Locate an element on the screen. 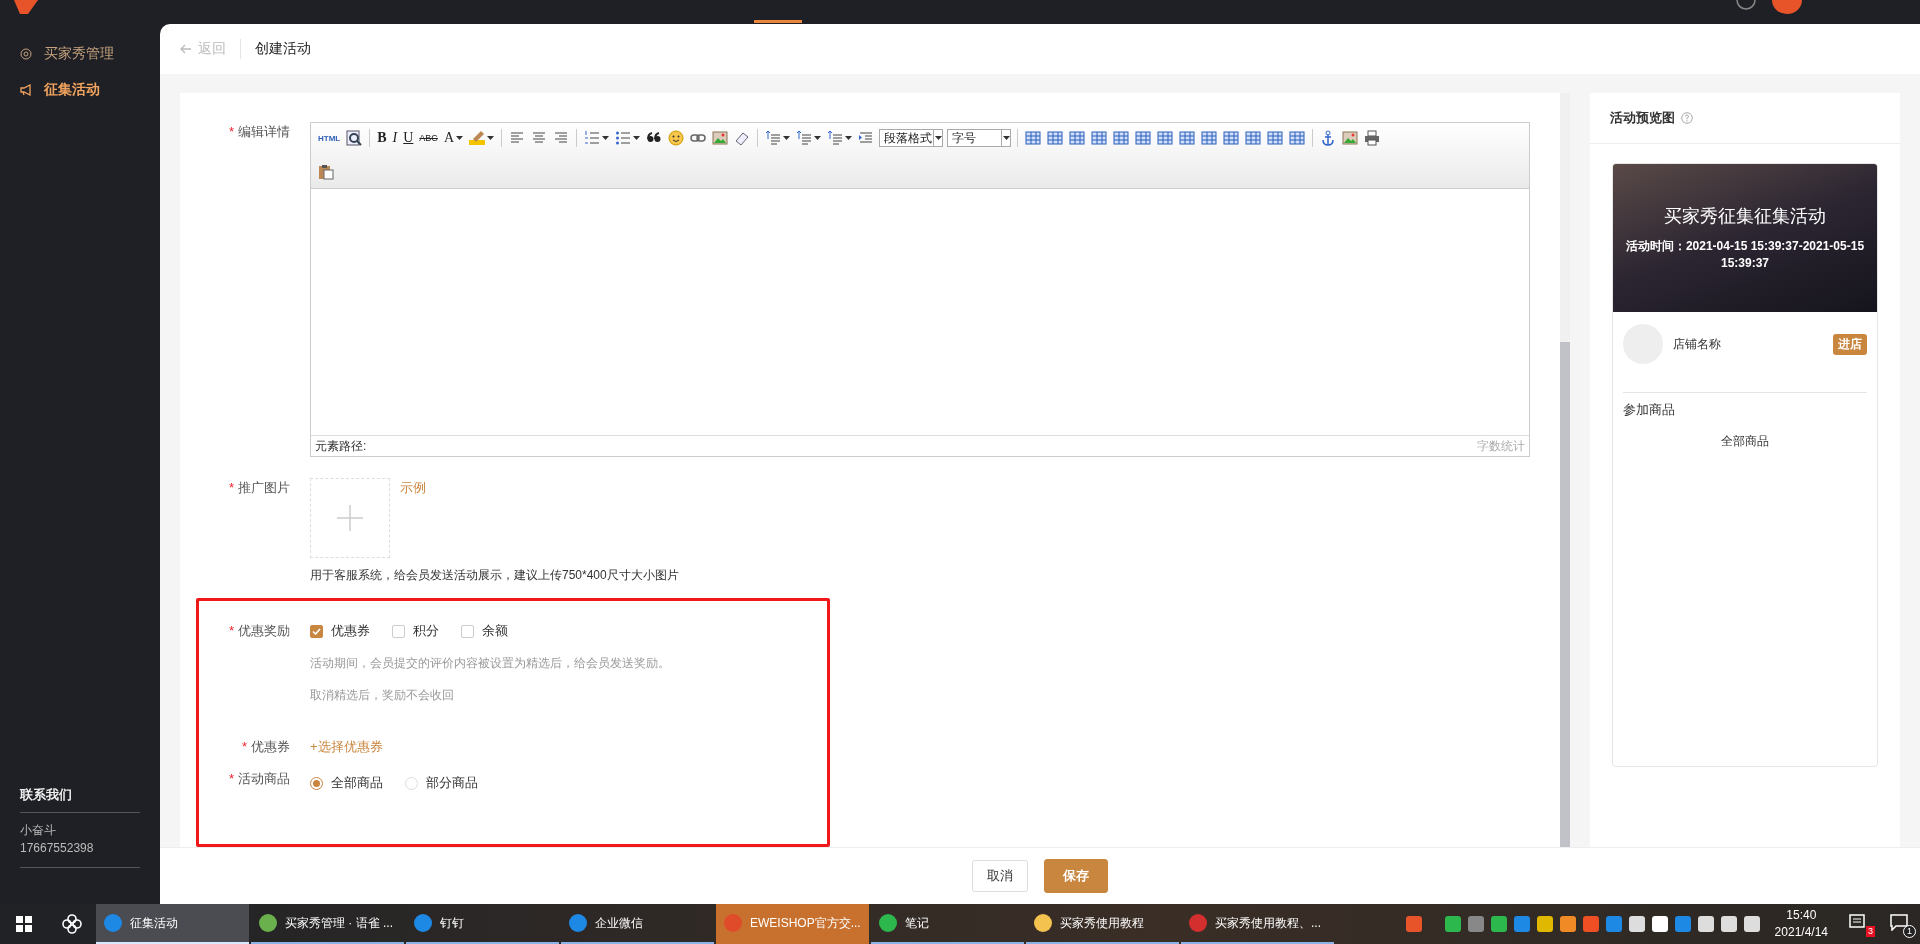 Image resolution: width=1920 pixels, height=944 pixels. taskbar-item: 买家秀使用教程 is located at coordinates (1102, 924).